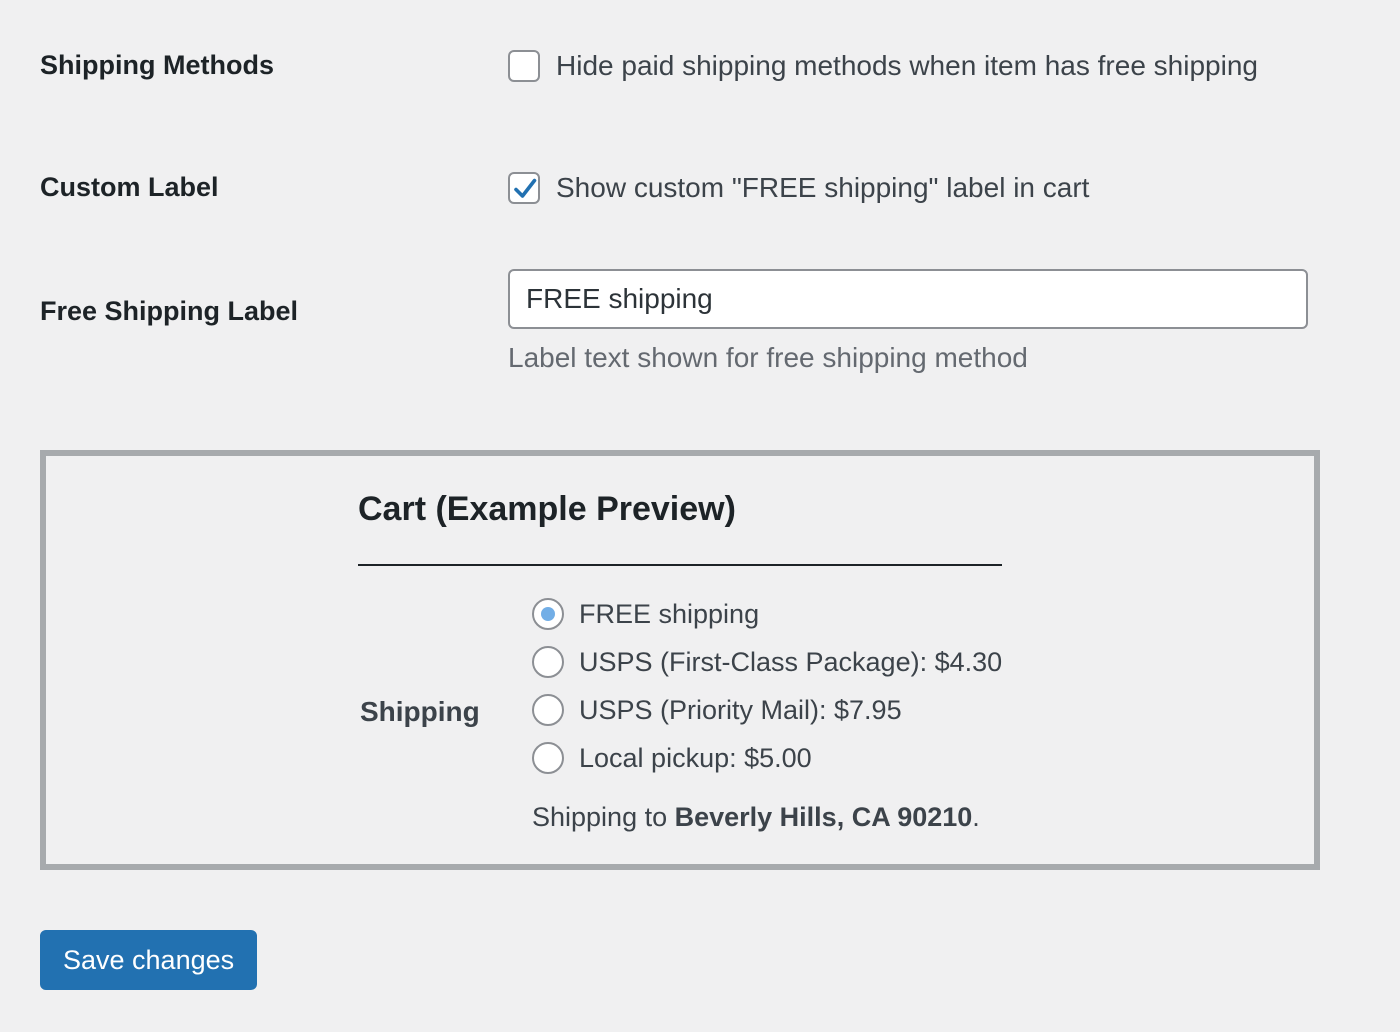 Image resolution: width=1400 pixels, height=1032 pixels. Describe the element at coordinates (157, 65) in the screenshot. I see `shipping-methods-label: Shipping Methods` at that location.